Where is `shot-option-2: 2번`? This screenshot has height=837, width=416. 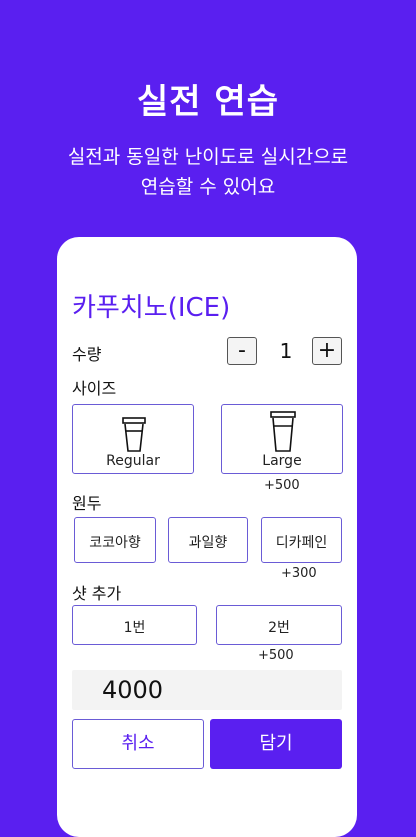
shot-option-2: 2번 is located at coordinates (279, 625).